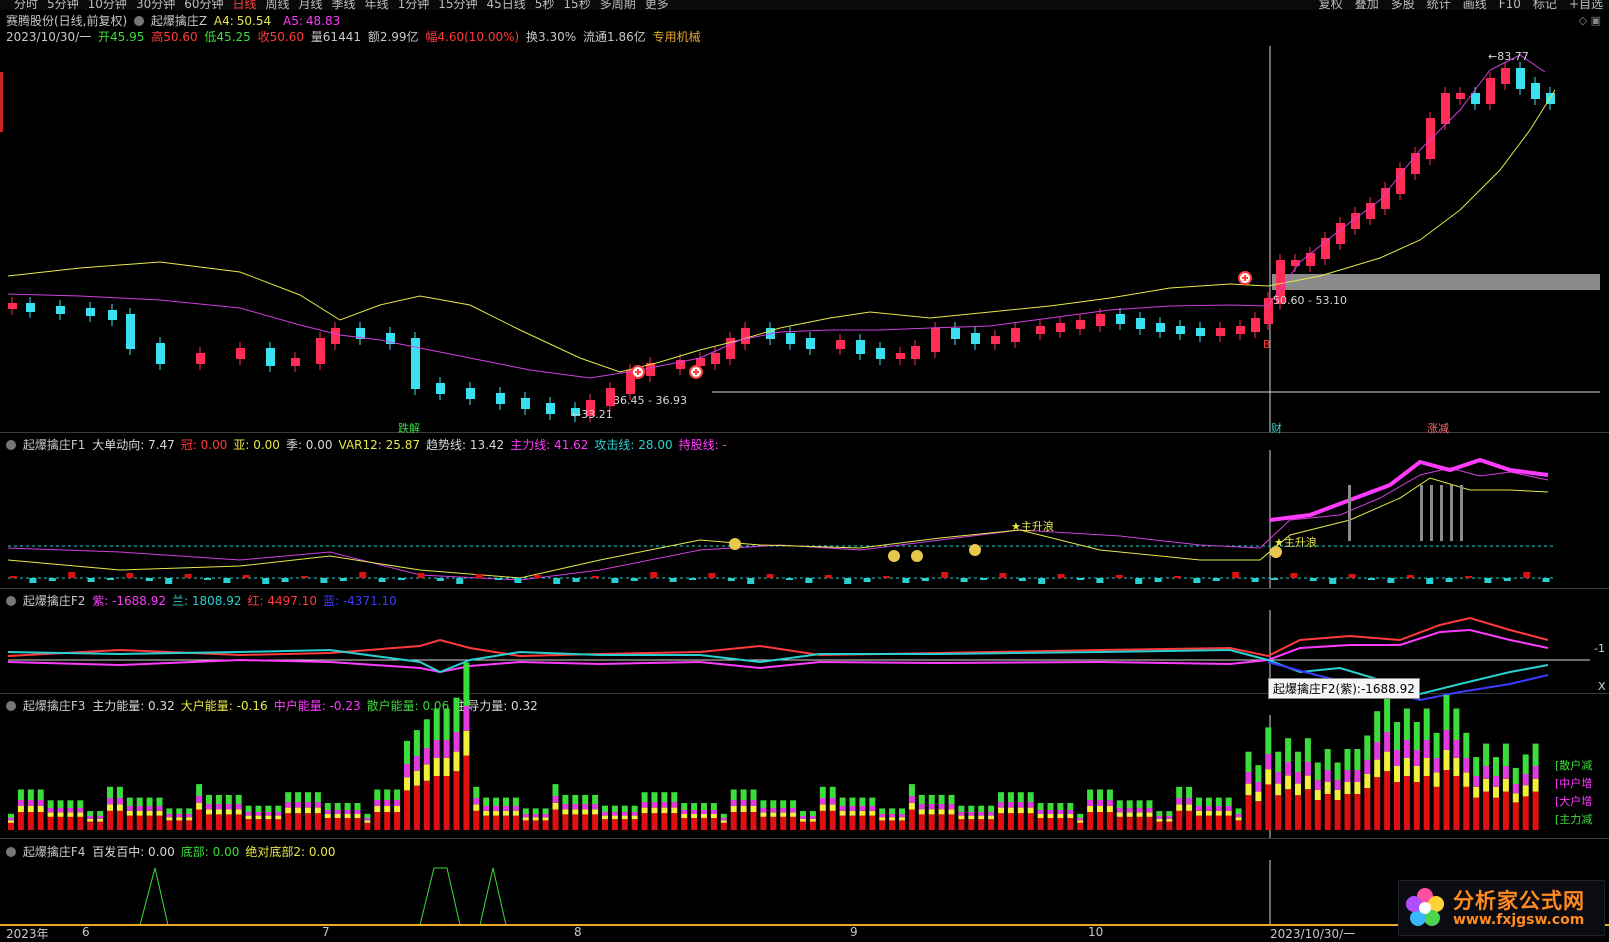 The image size is (1609, 942). I want to click on f1-main-line, so click(778, 524).